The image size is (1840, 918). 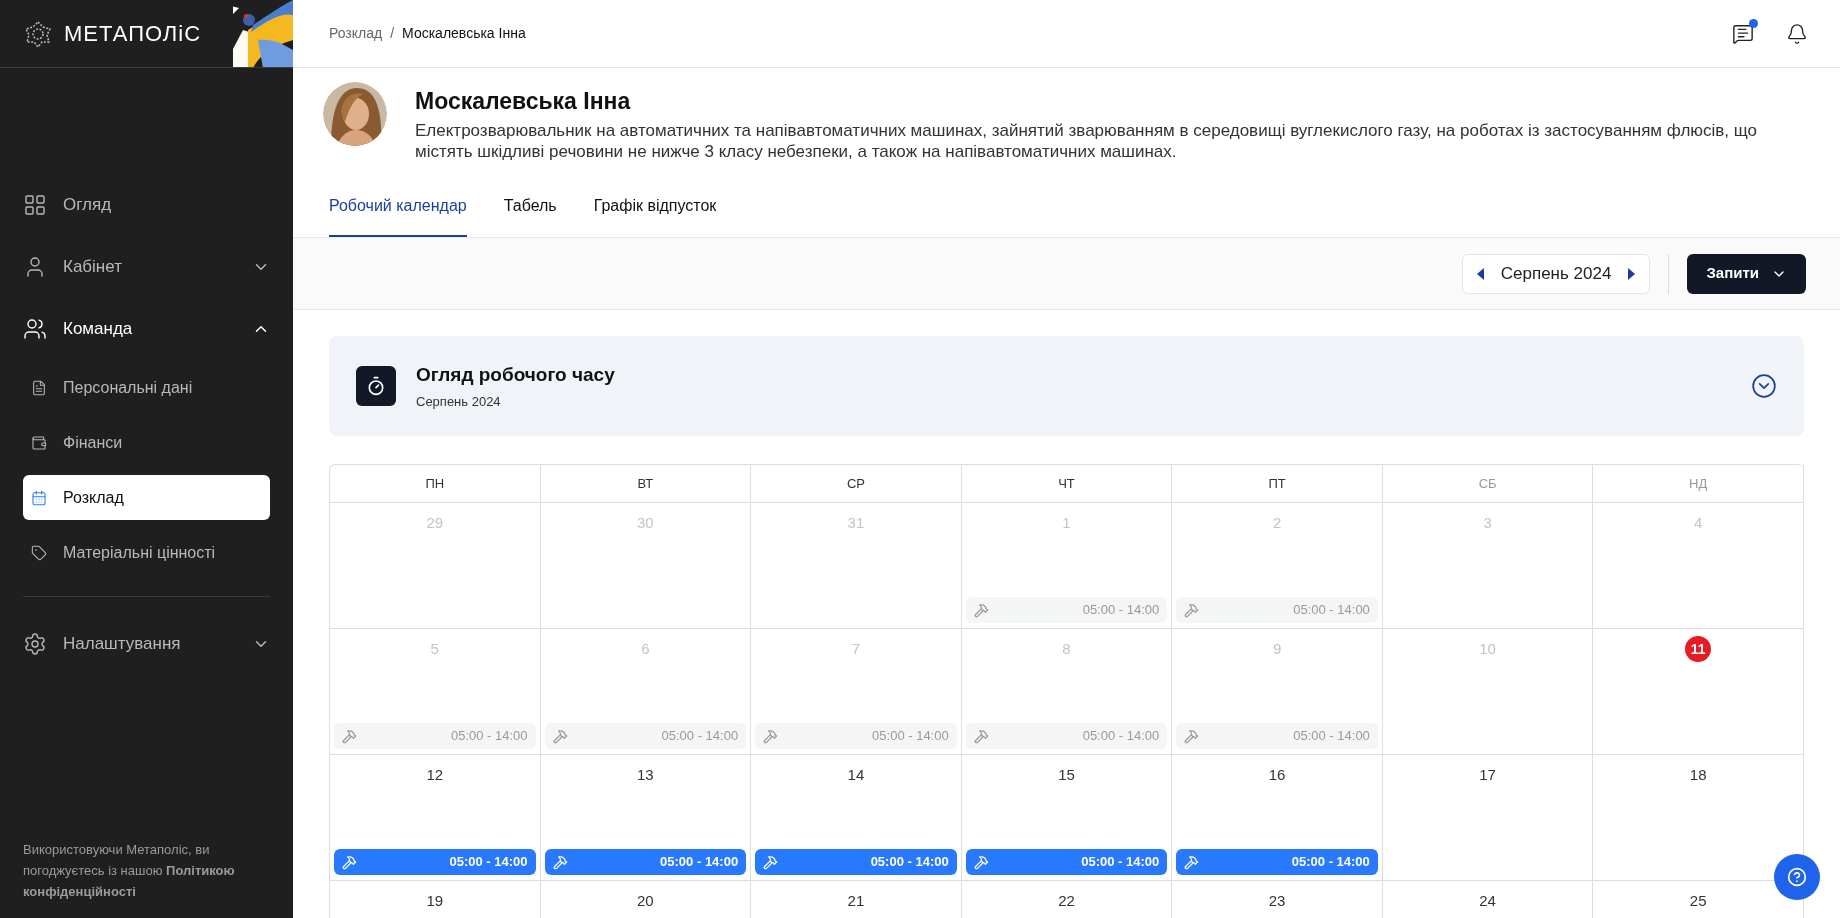 I want to click on sidebar-item: Налаштування, so click(x=146, y=644).